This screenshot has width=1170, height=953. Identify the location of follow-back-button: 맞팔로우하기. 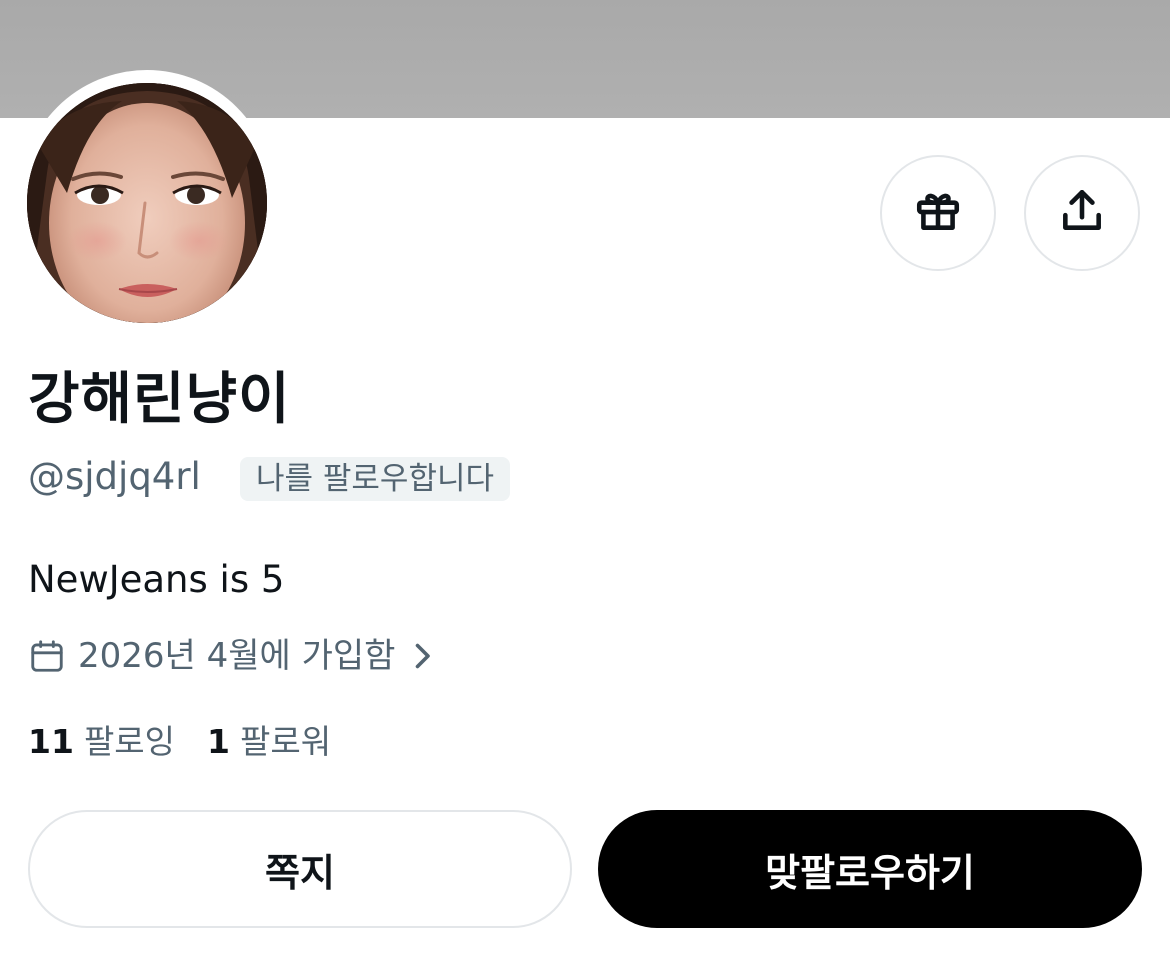
(870, 869).